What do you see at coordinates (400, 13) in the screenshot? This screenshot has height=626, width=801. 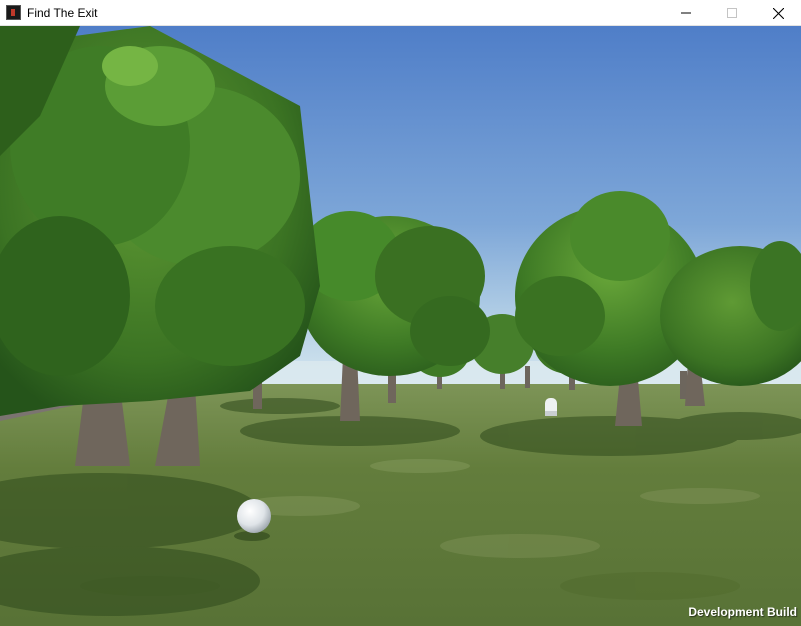 I see `title-bar: Find The Exit` at bounding box center [400, 13].